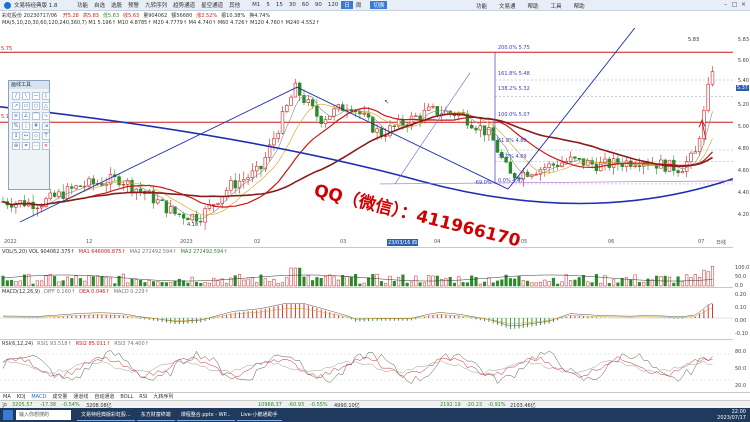 This screenshot has height=422, width=750. Describe the element at coordinates (268, 5) in the screenshot. I see `period-1: 5` at that location.